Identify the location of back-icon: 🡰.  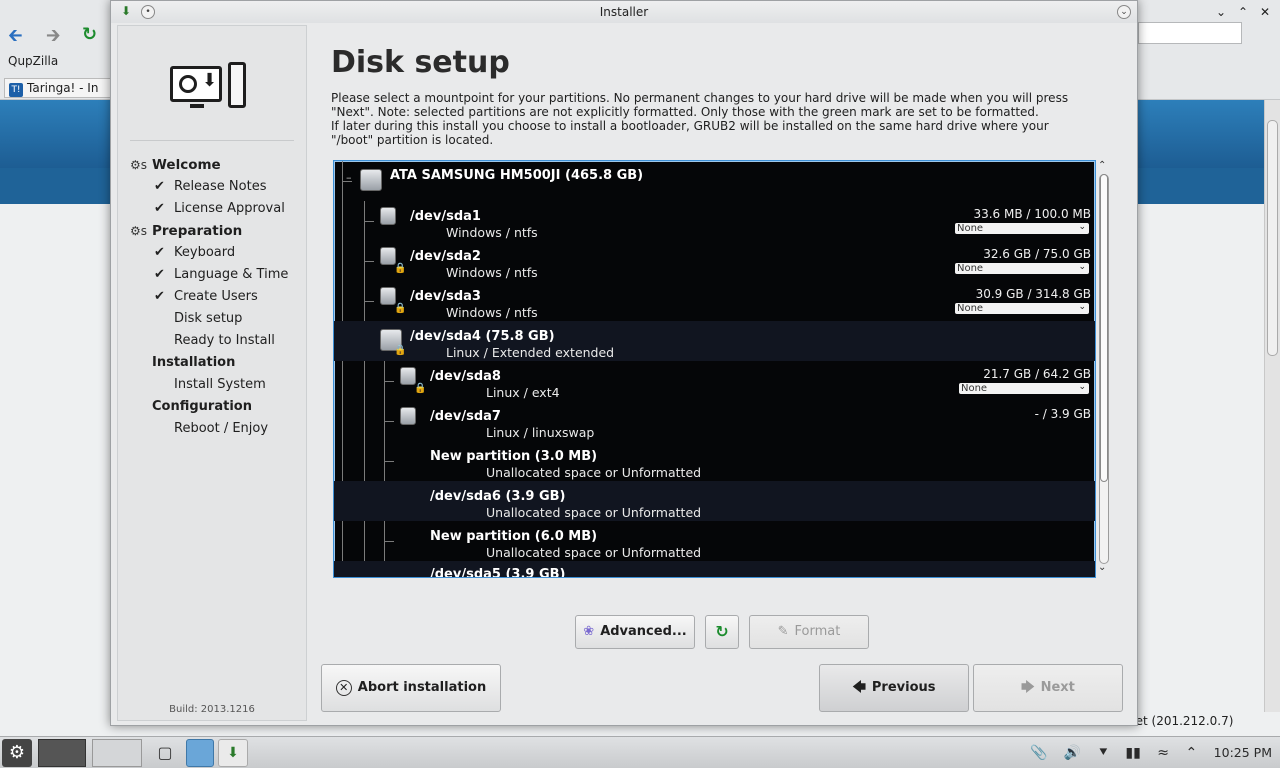
(15, 36).